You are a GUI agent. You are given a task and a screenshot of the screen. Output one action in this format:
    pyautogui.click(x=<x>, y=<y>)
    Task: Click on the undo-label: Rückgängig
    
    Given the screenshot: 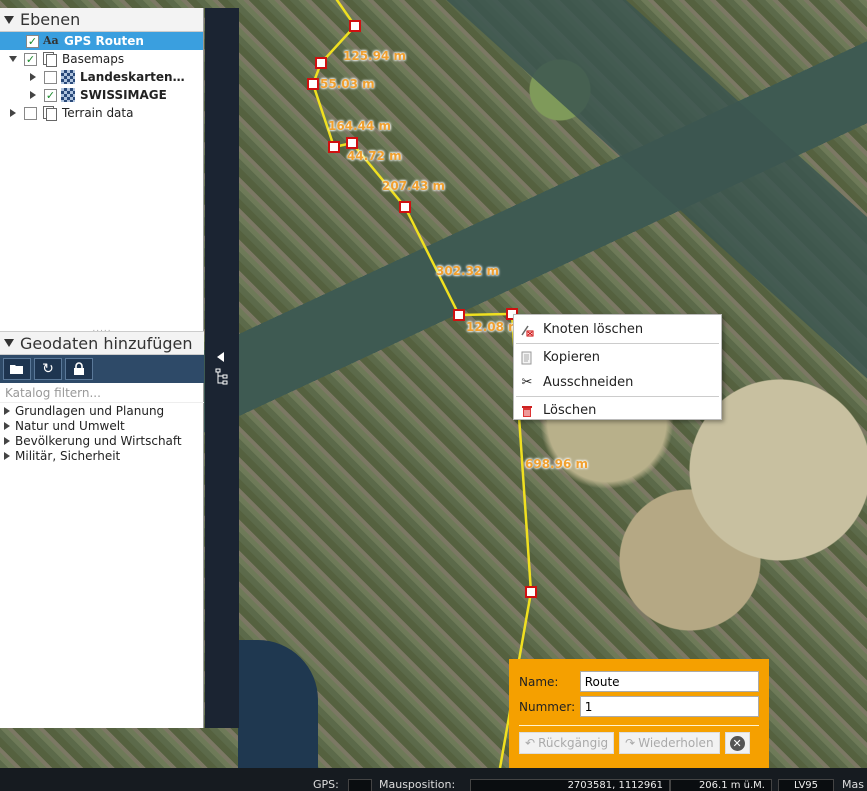 What is the action you would take?
    pyautogui.click(x=573, y=743)
    